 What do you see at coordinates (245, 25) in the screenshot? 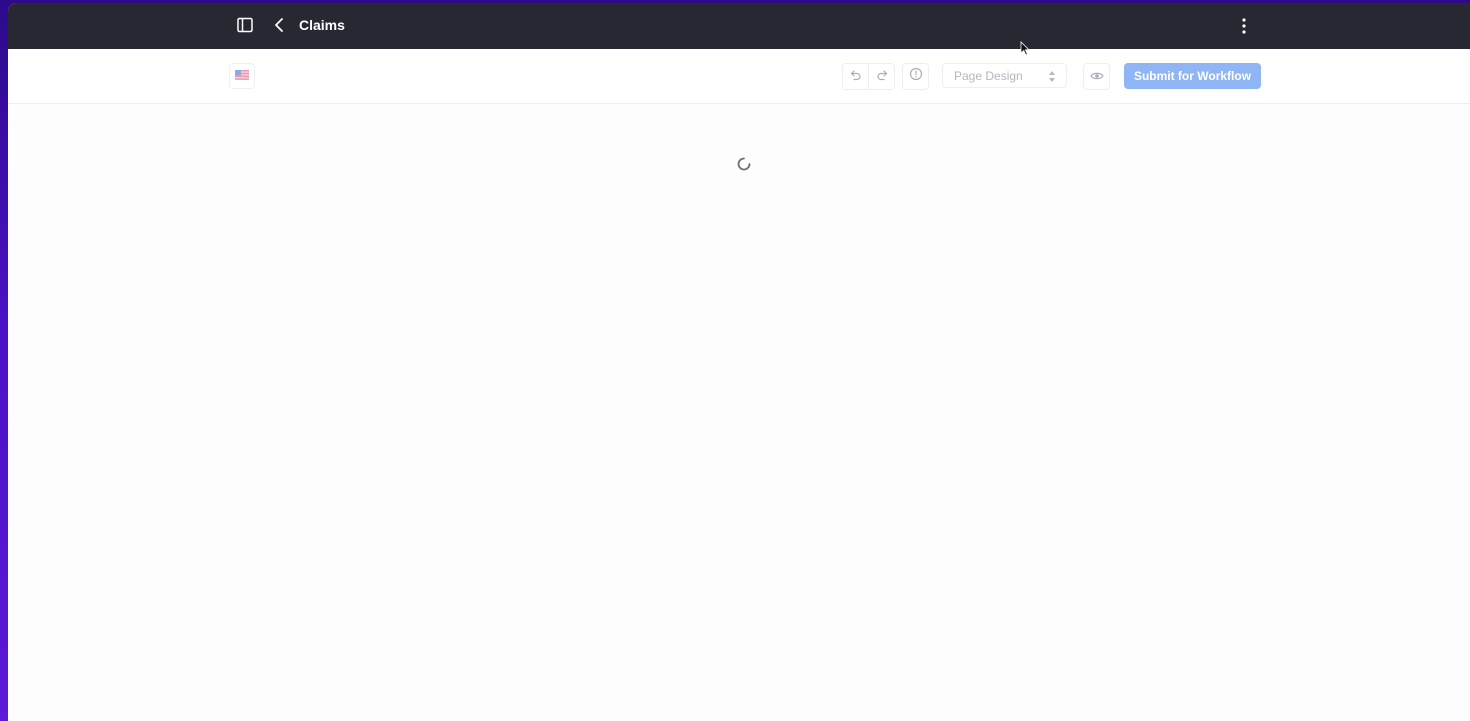
I see `sidebar-panel-icon` at bounding box center [245, 25].